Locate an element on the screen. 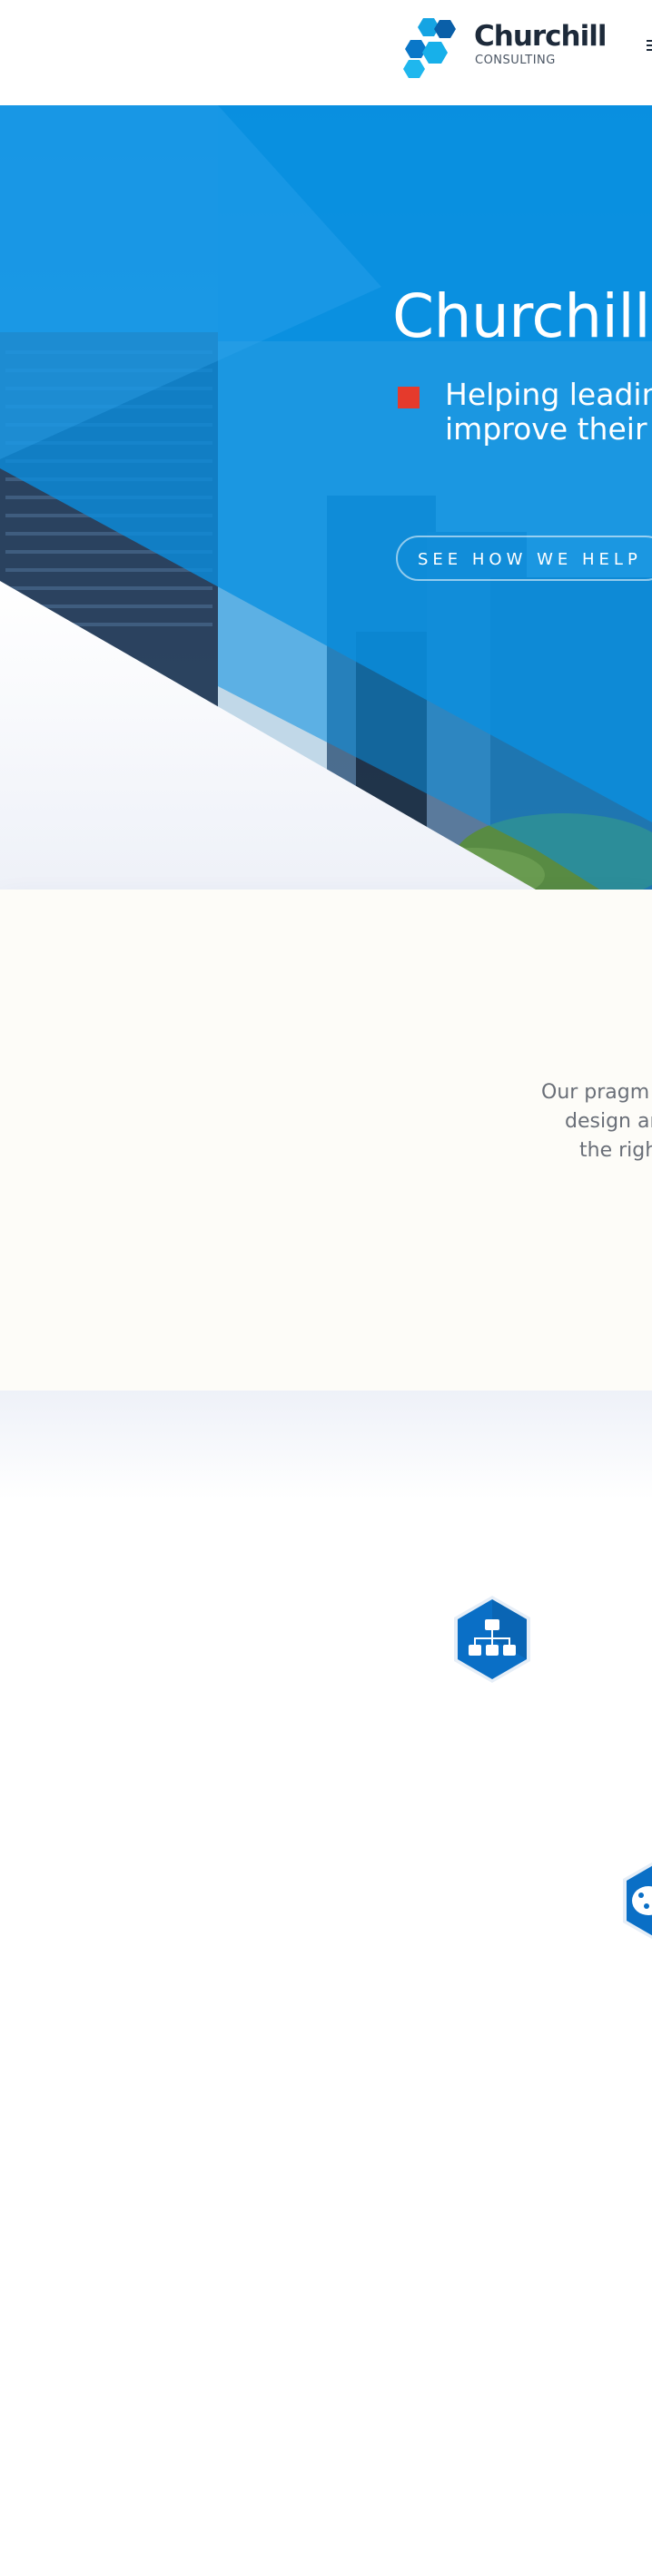 Image resolution: width=652 pixels, height=2576 pixels. hamburger-icon is located at coordinates (649, 45).